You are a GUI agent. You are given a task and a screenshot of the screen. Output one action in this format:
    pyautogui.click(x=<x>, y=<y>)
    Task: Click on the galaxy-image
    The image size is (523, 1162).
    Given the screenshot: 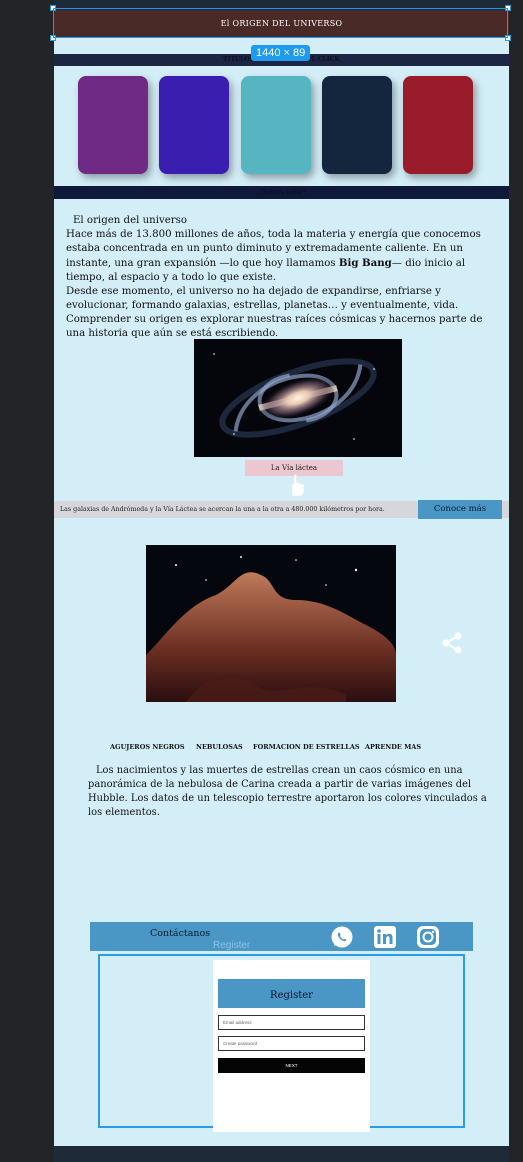 What is the action you would take?
    pyautogui.click(x=298, y=398)
    